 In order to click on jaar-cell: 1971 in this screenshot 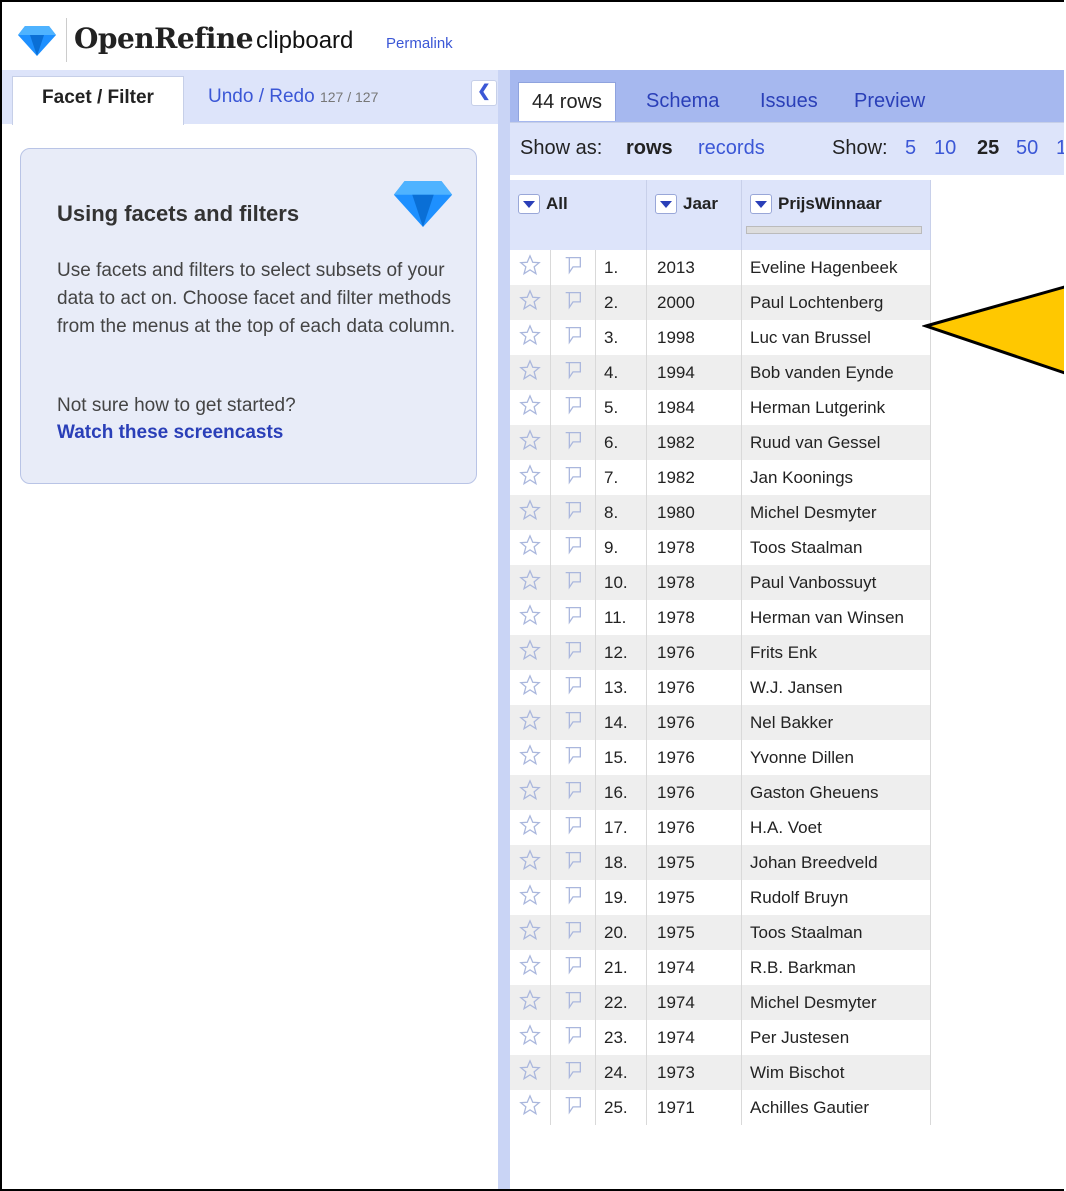, I will do `click(694, 1107)`.